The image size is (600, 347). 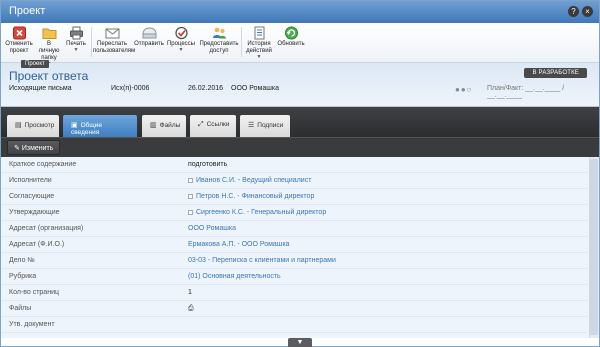 I want to click on progress-dots: ●●○, so click(x=464, y=89).